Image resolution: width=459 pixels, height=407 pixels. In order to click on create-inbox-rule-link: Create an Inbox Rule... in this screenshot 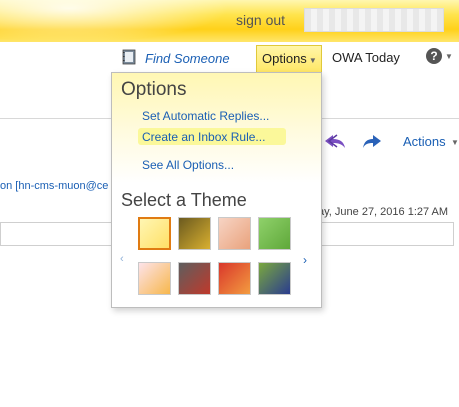, I will do `click(203, 137)`.